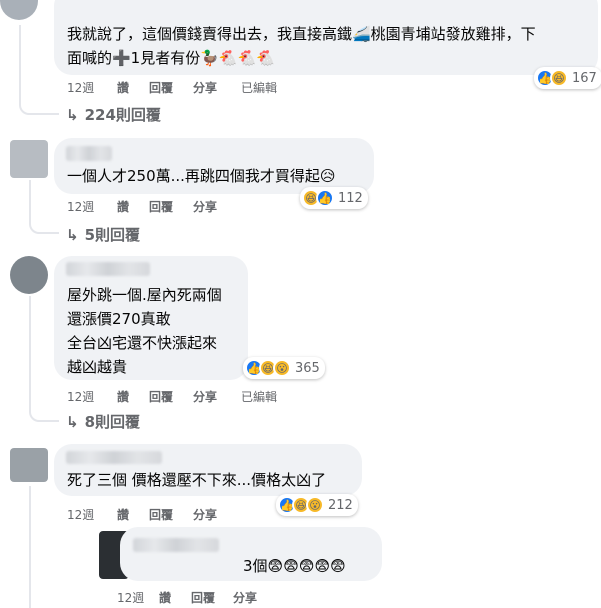 Image resolution: width=601 pixels, height=608 pixels. What do you see at coordinates (112, 422) in the screenshot?
I see `replies-count-label: 8則回覆` at bounding box center [112, 422].